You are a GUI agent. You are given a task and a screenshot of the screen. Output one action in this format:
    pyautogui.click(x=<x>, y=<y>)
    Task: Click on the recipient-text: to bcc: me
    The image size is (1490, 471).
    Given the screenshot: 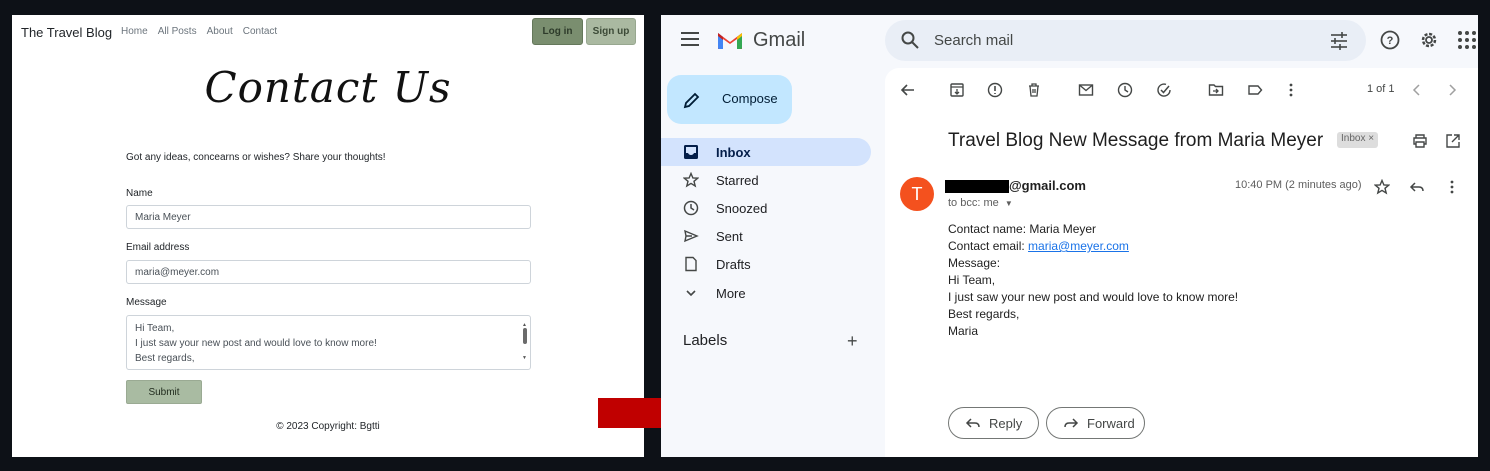 What is the action you would take?
    pyautogui.click(x=973, y=203)
    